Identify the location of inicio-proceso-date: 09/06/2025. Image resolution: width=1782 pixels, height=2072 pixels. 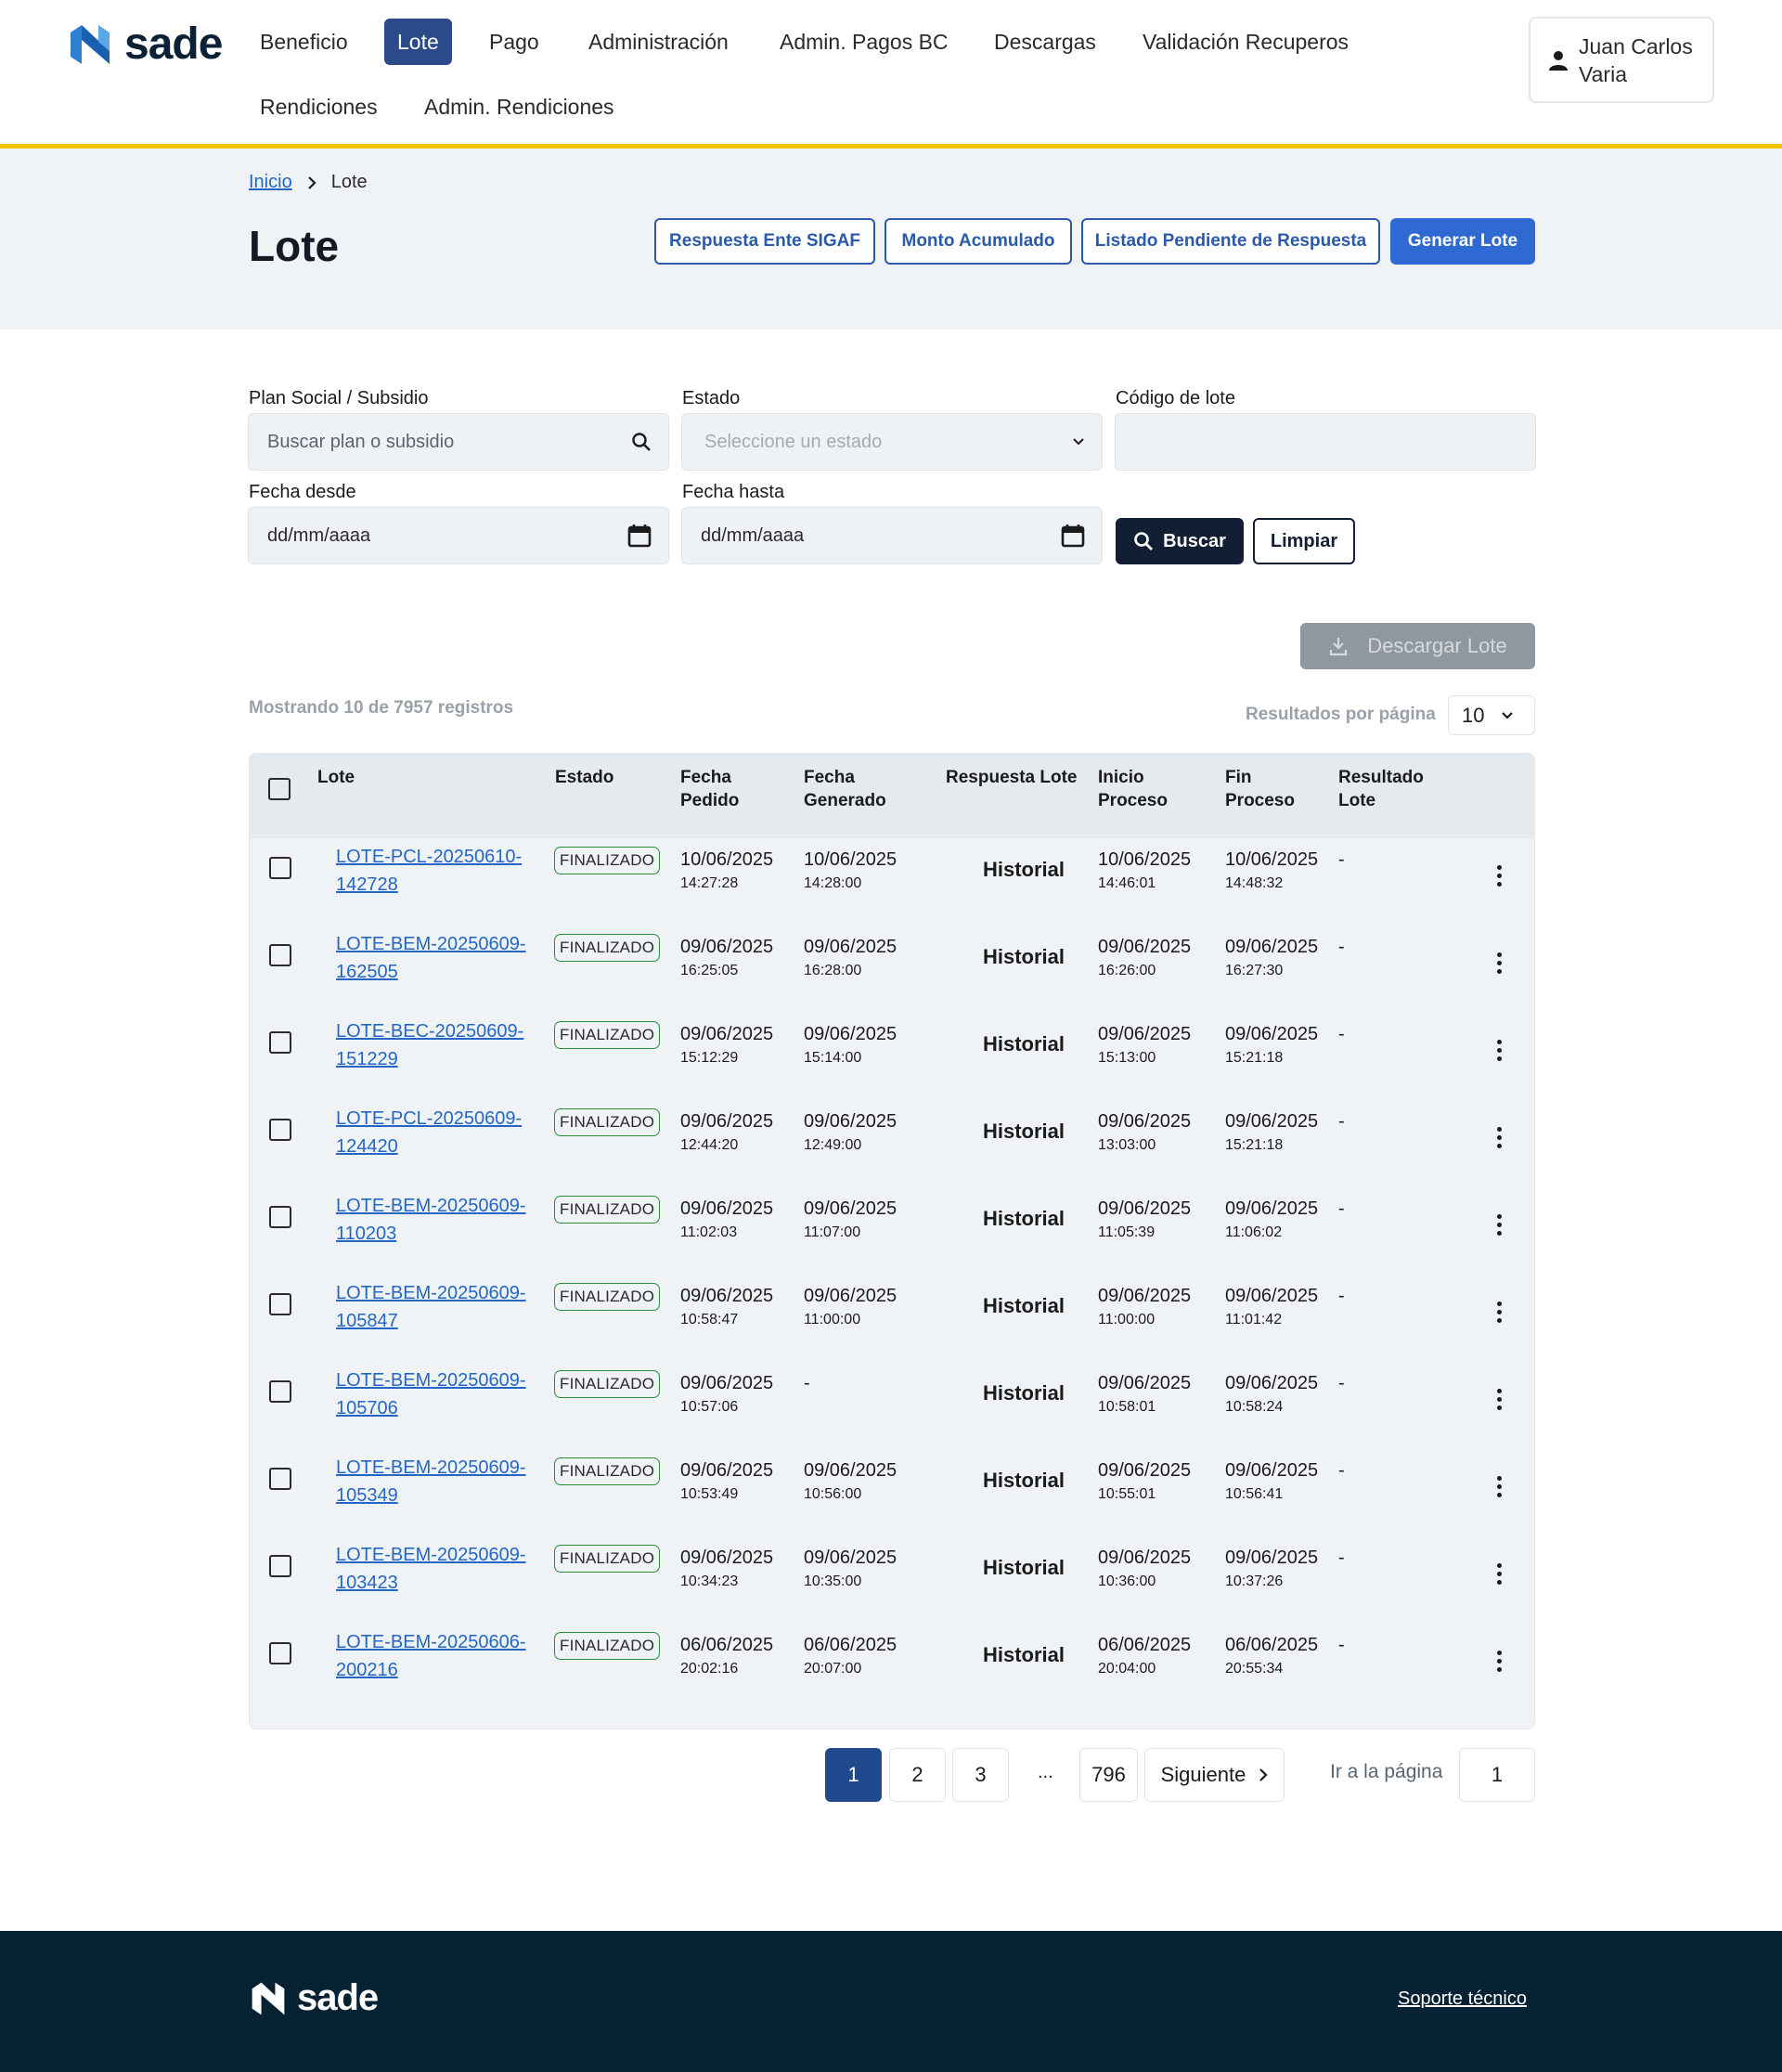
(1145, 1558).